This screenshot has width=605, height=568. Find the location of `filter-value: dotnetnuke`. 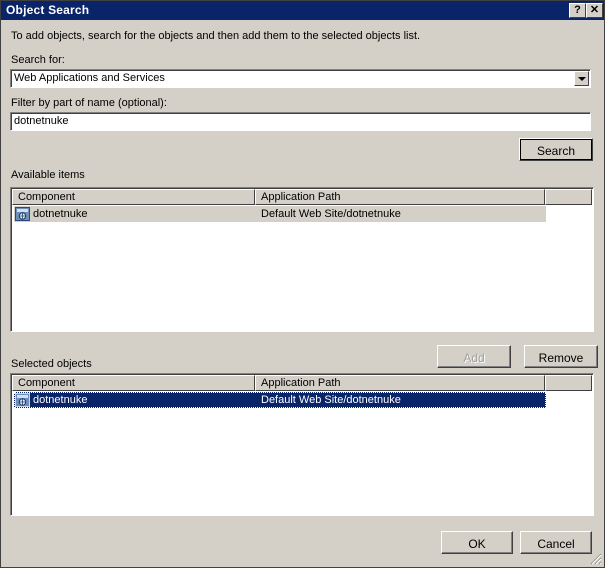

filter-value: dotnetnuke is located at coordinates (41, 121).